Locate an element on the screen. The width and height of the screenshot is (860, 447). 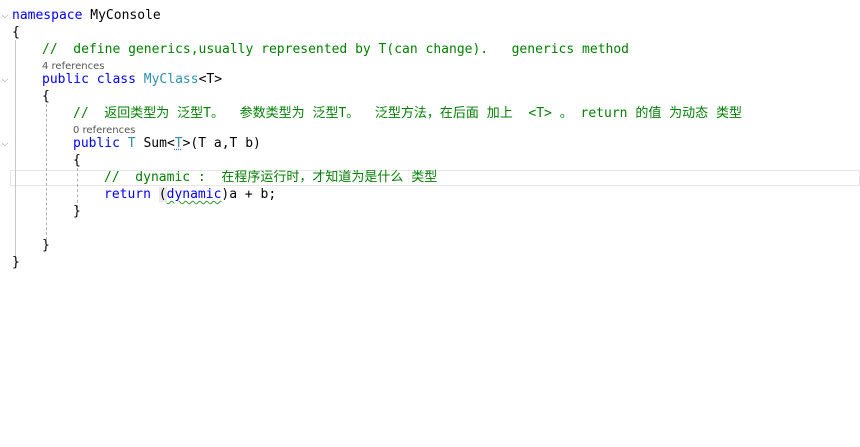
code-line-5: { is located at coordinates (46, 96).